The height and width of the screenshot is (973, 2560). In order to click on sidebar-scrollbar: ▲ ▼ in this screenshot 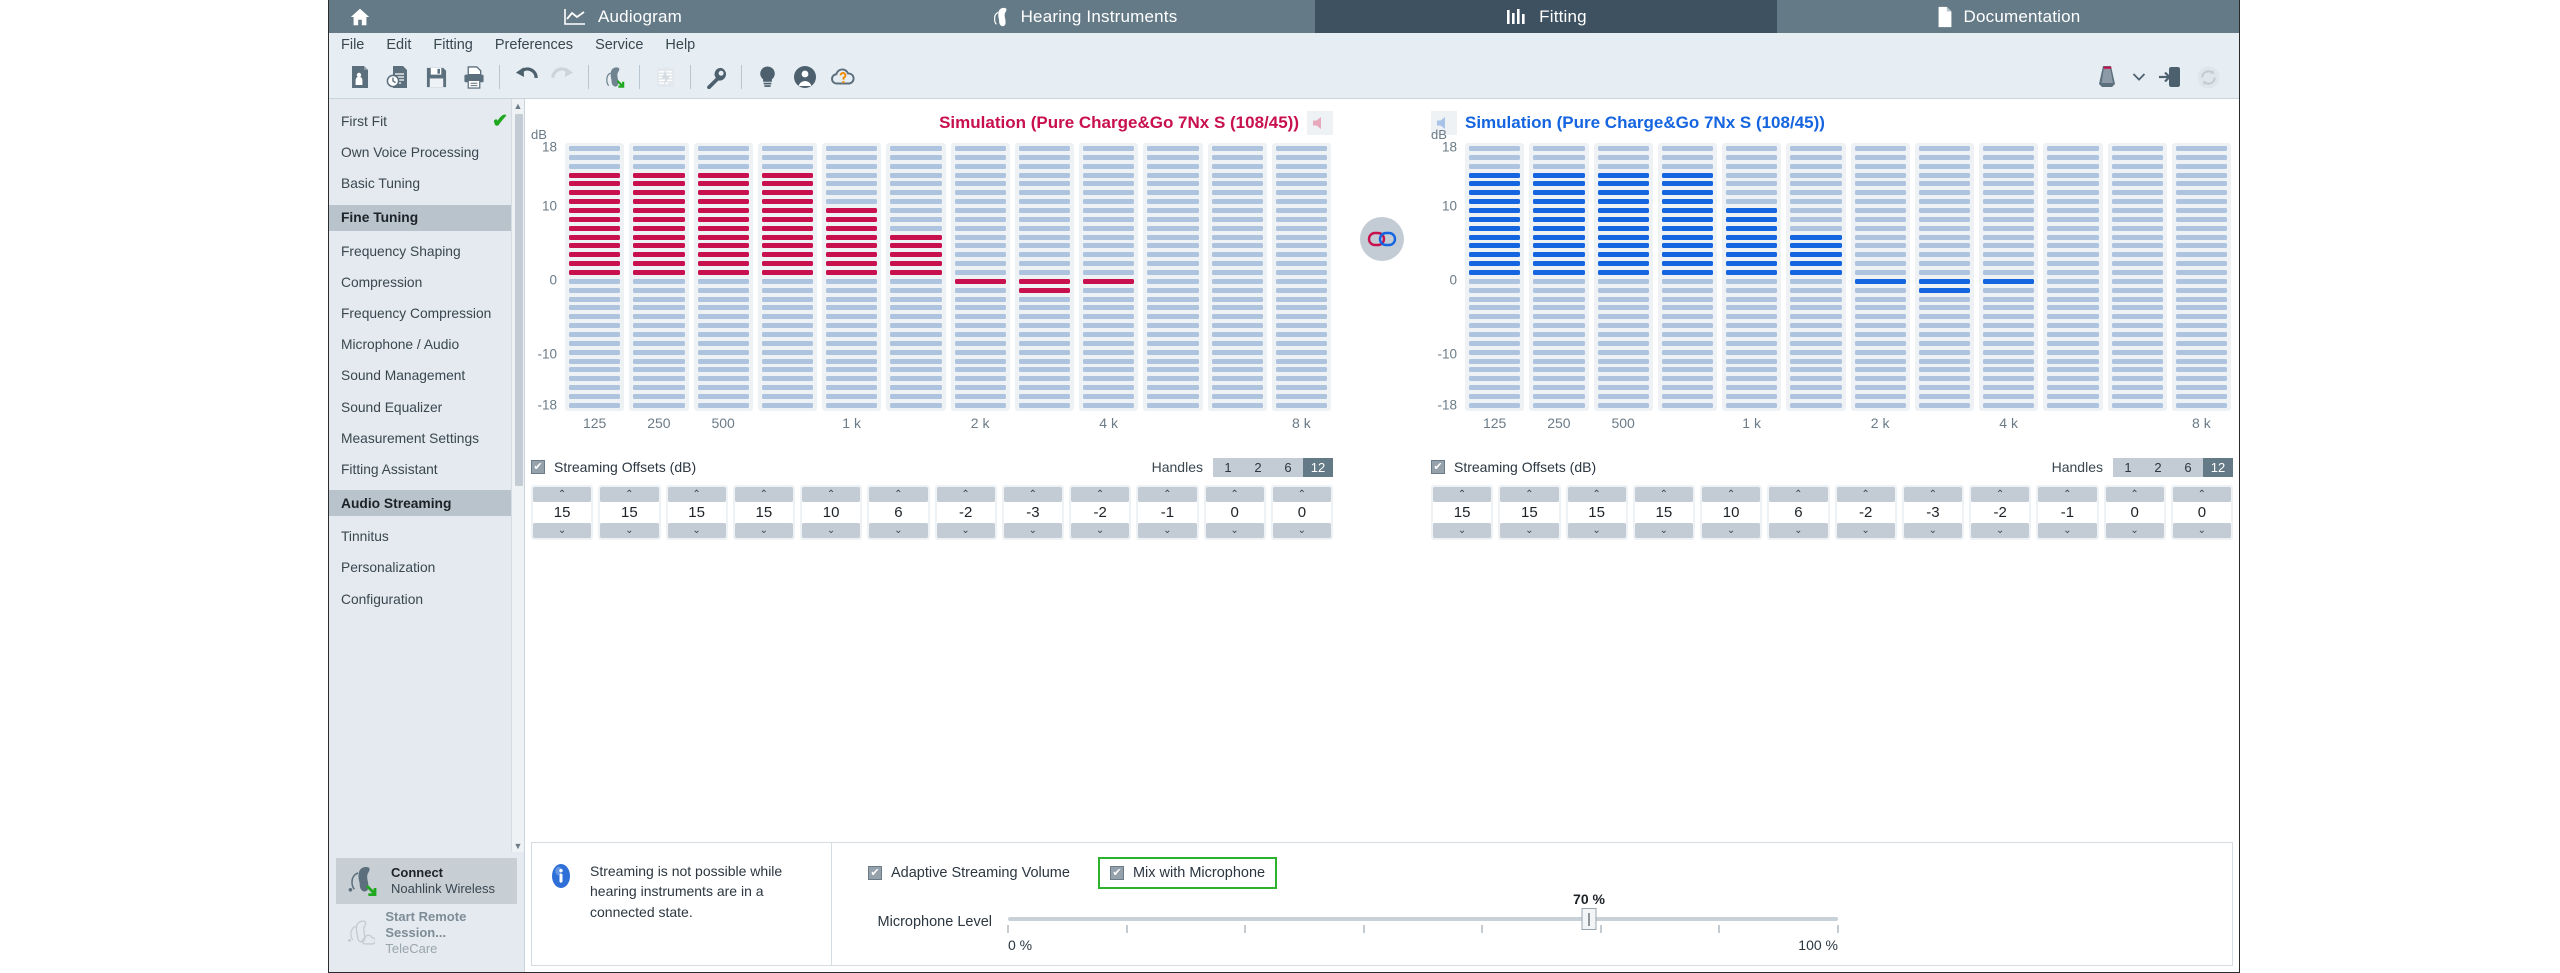, I will do `click(517, 475)`.